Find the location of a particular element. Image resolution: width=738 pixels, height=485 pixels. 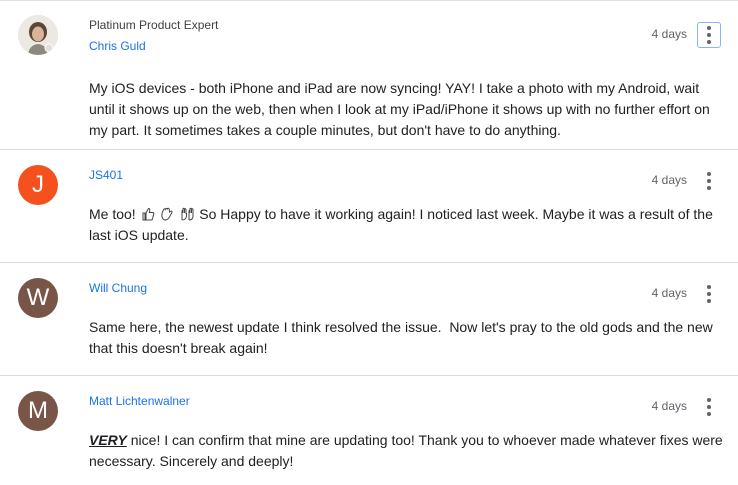

thumbs-up-icon is located at coordinates (148, 214).